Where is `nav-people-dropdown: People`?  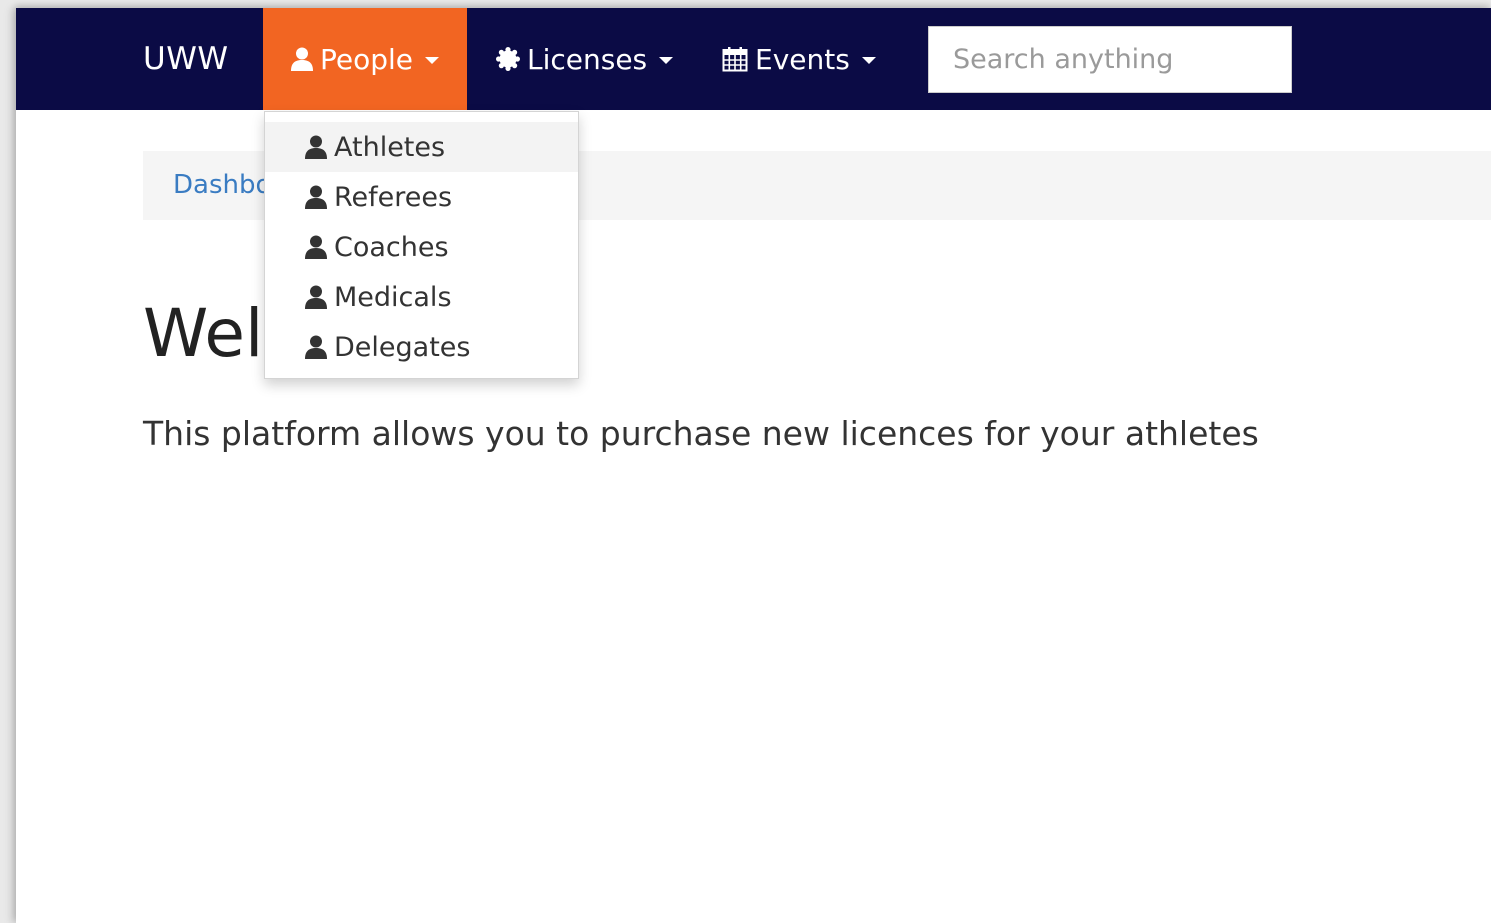 nav-people-dropdown: People is located at coordinates (365, 59).